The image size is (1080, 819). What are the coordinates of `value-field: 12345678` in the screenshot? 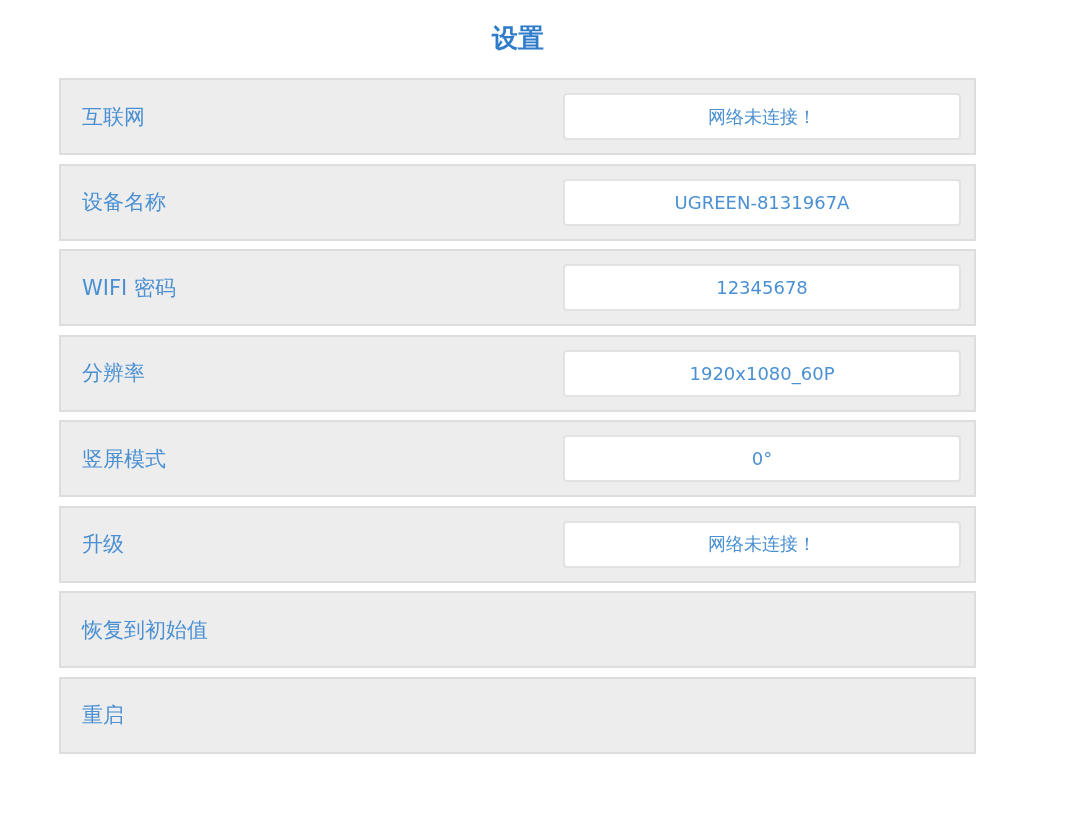 It's located at (762, 287).